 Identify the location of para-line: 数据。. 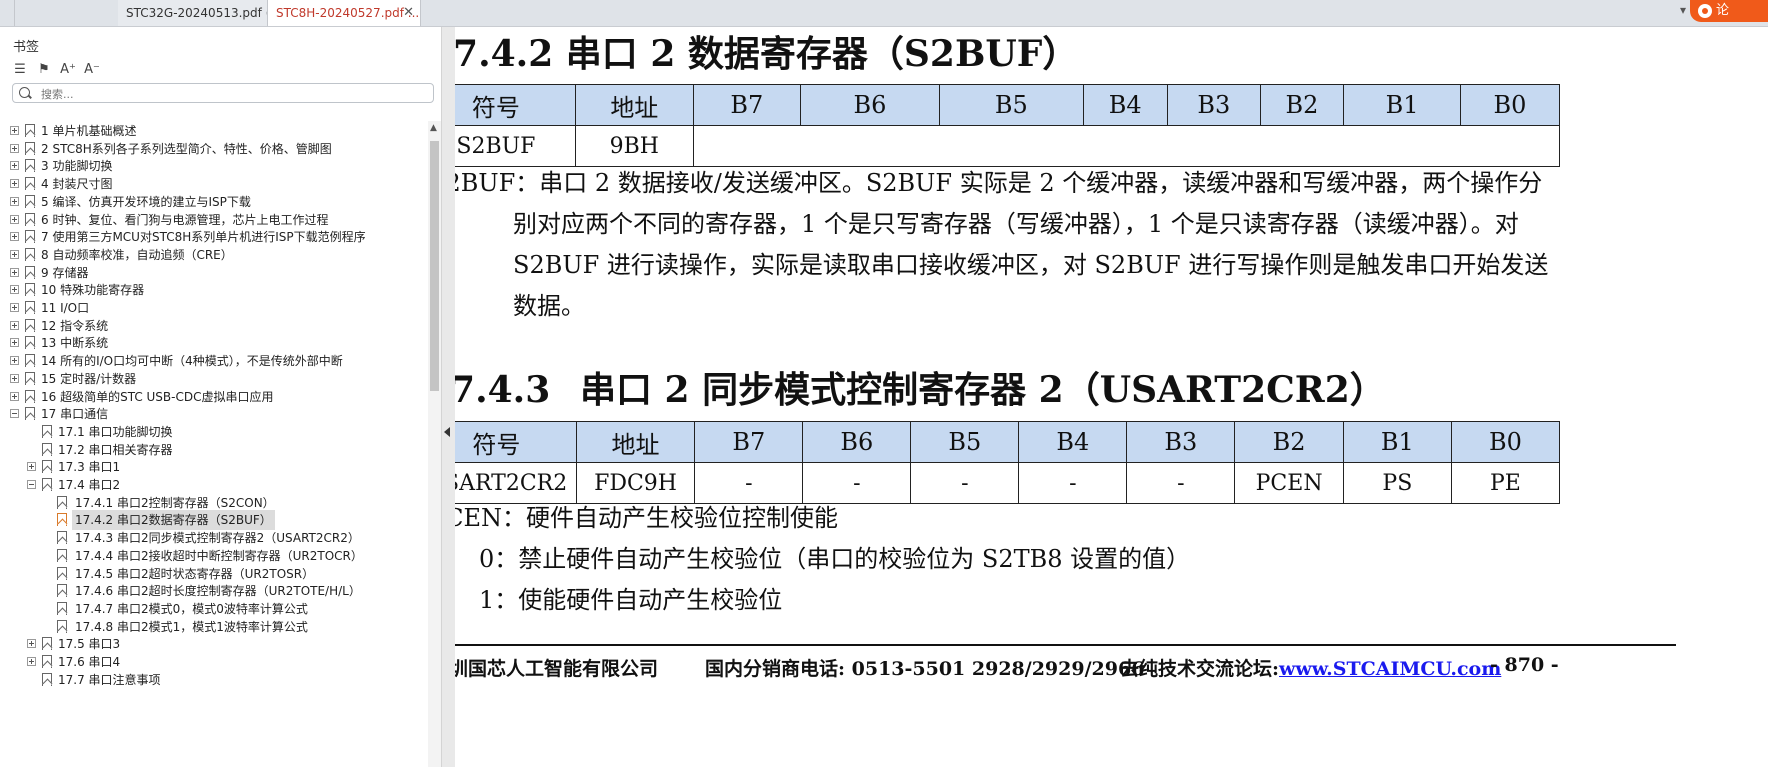
(549, 306).